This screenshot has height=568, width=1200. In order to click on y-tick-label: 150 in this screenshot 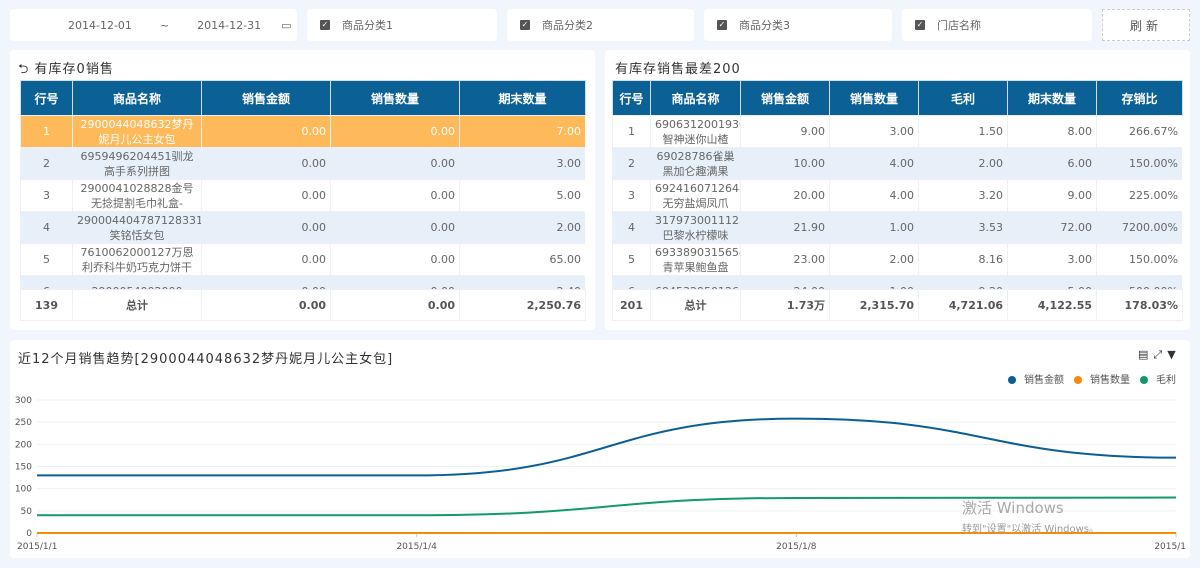, I will do `click(23, 468)`.